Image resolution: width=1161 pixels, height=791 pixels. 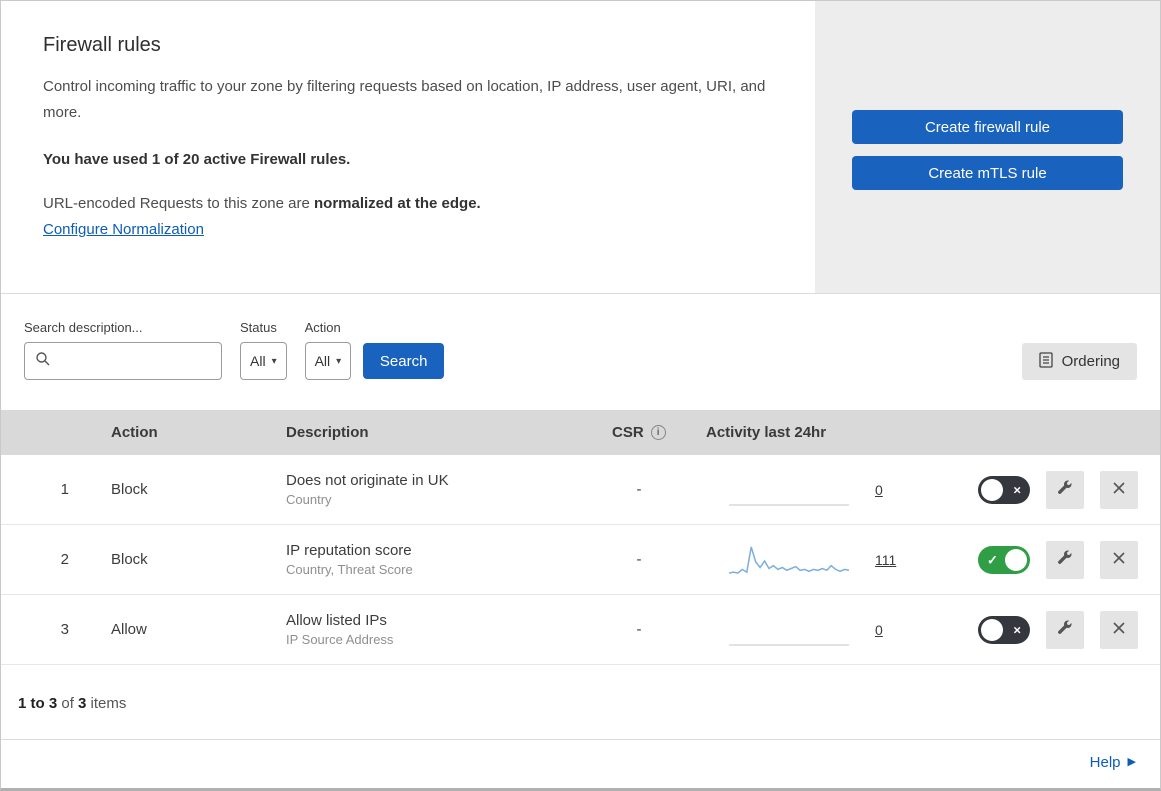 I want to click on column-csr: CSR i, so click(x=639, y=432).